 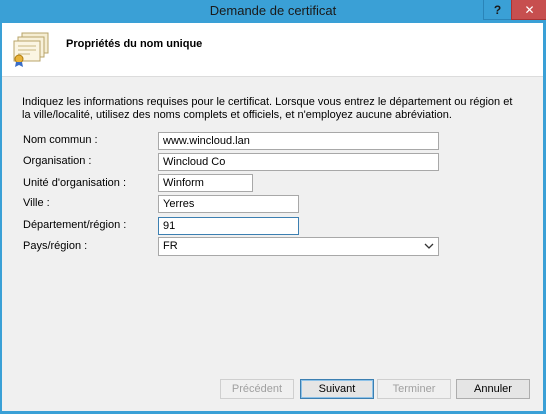 I want to click on org-unit-label: Unité d'organisation :, so click(x=74, y=183).